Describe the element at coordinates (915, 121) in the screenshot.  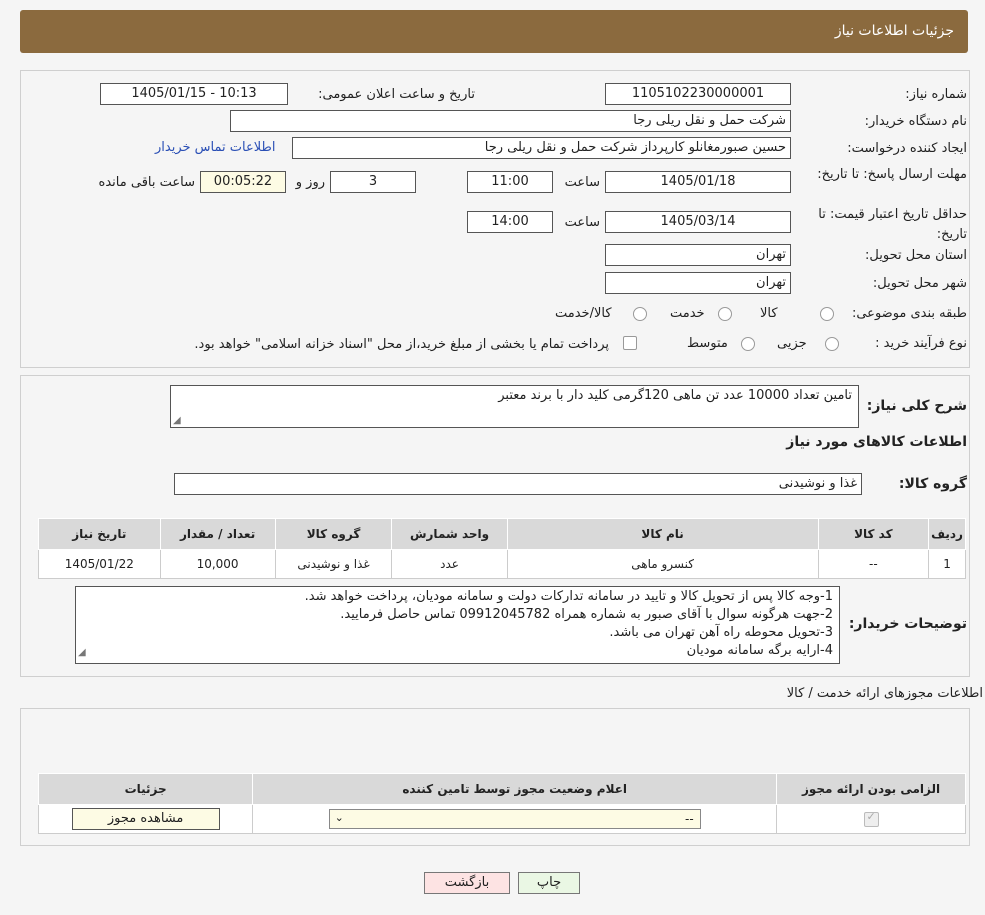
I see `buyer-label: نام دستگاه خریدار:` at that location.